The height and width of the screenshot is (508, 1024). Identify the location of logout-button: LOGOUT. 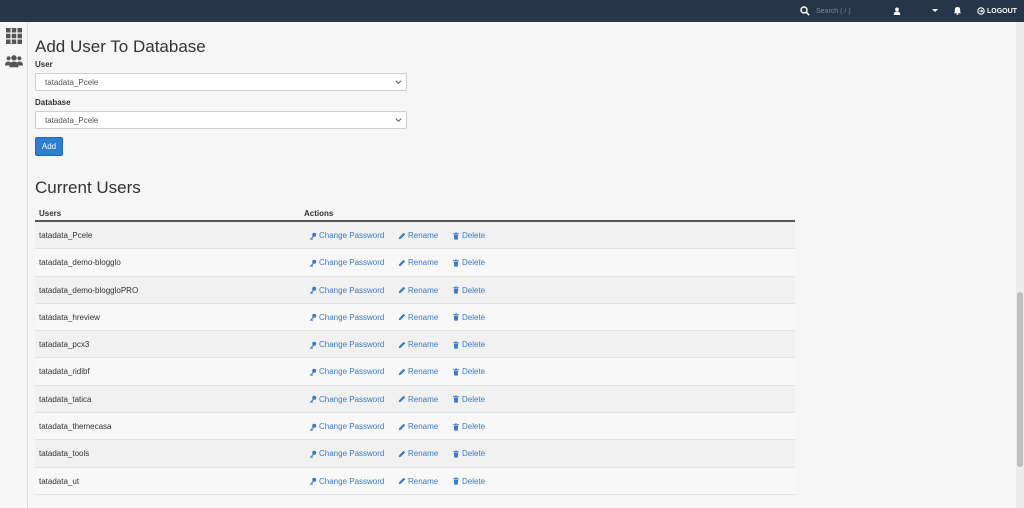
(997, 11).